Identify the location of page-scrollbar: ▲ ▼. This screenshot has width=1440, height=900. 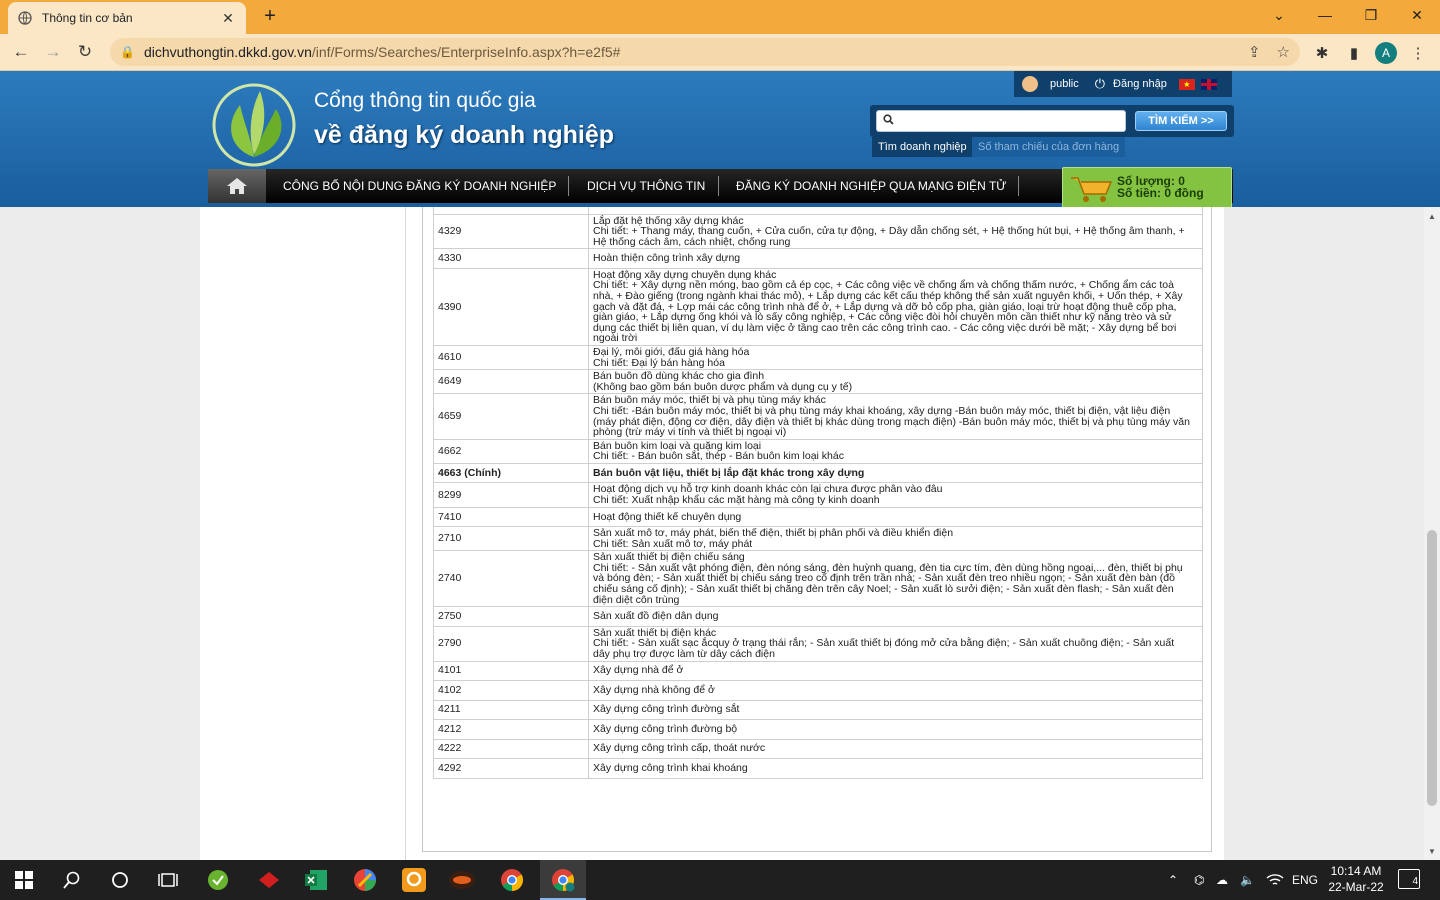
(1432, 533).